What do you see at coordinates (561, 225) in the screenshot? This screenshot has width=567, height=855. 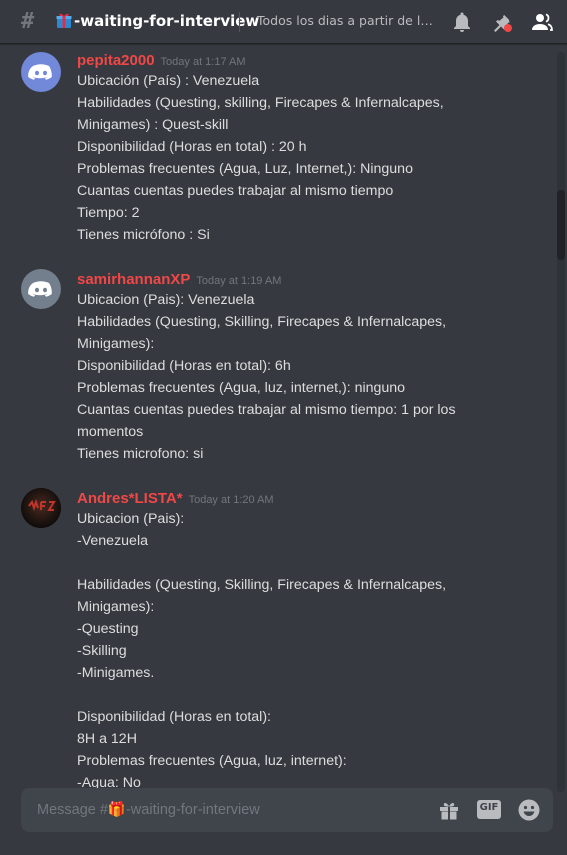 I see `scrollbar-thumb` at bounding box center [561, 225].